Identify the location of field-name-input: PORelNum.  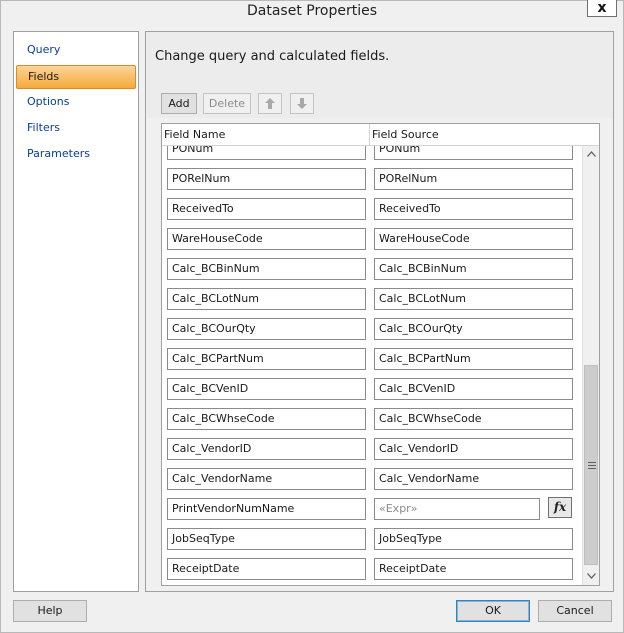
(266, 179).